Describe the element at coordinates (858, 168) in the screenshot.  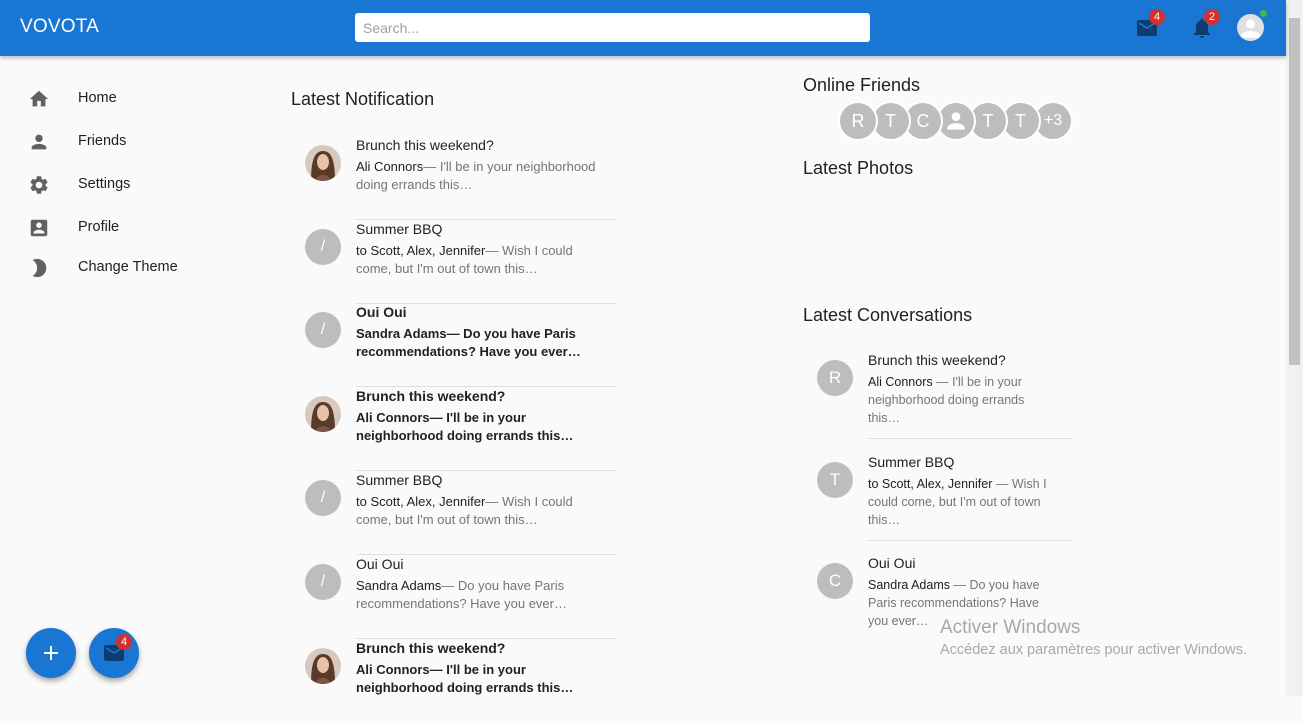
I see `latest-photos-title: Latest Photos` at that location.